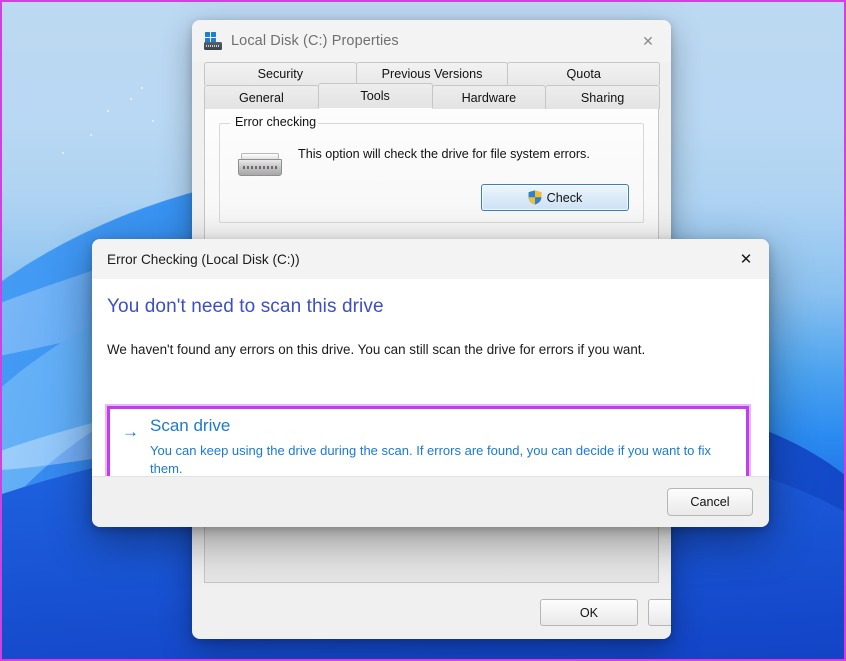  Describe the element at coordinates (534, 197) in the screenshot. I see `uac-shield-icon` at that location.